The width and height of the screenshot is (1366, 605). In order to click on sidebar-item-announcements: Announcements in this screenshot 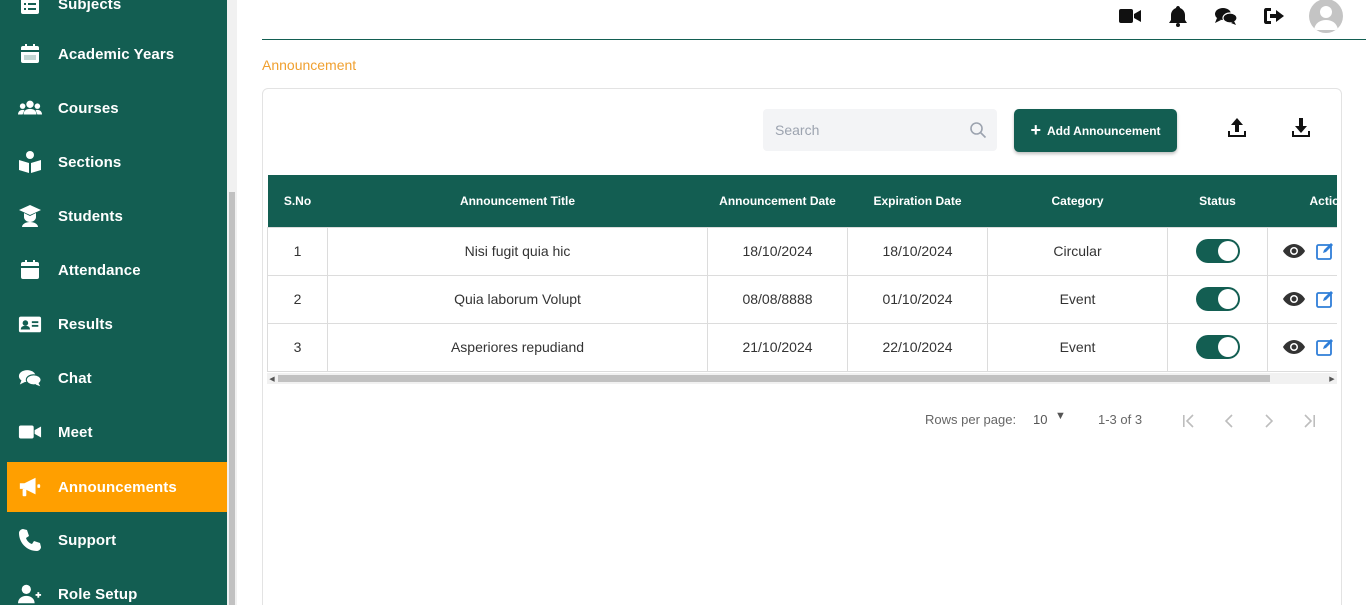, I will do `click(117, 487)`.